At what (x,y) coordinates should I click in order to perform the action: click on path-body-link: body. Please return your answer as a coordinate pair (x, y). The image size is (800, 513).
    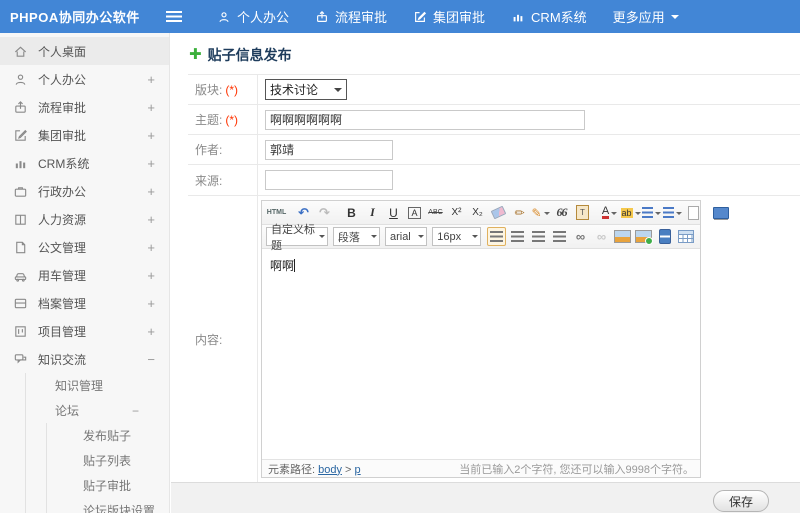
    Looking at the image, I should click on (330, 470).